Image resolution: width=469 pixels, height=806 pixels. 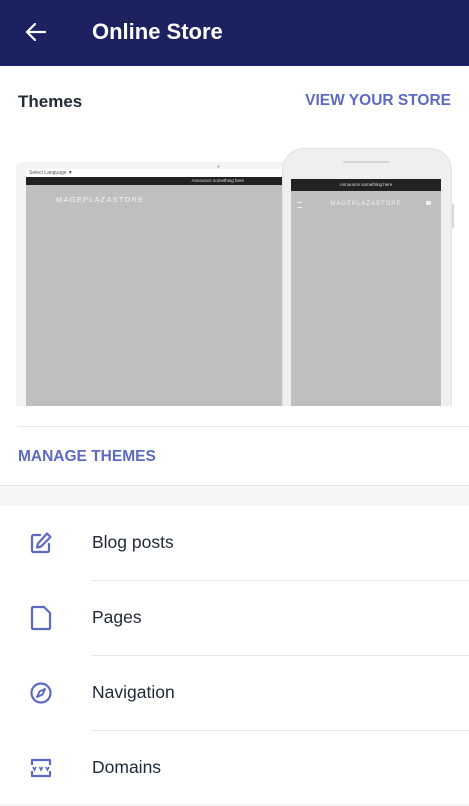 I want to click on menu-item-blog-posts: Blog posts, so click(x=234, y=543).